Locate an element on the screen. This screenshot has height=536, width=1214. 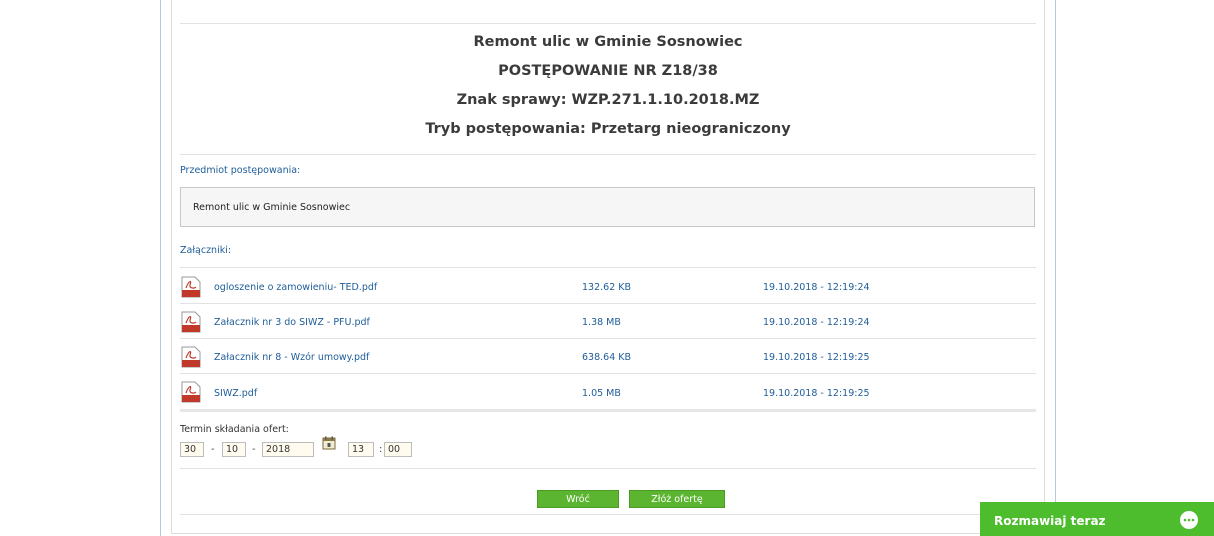
attachments-label: Załączniki: is located at coordinates (206, 250).